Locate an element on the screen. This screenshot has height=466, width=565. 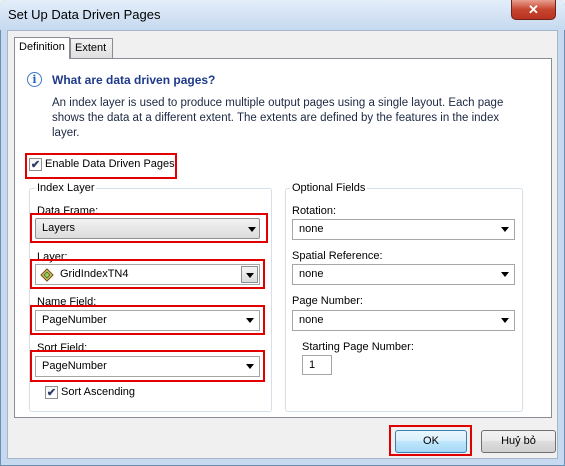
sort-ascending-checkbox: ✔ is located at coordinates (51, 392).